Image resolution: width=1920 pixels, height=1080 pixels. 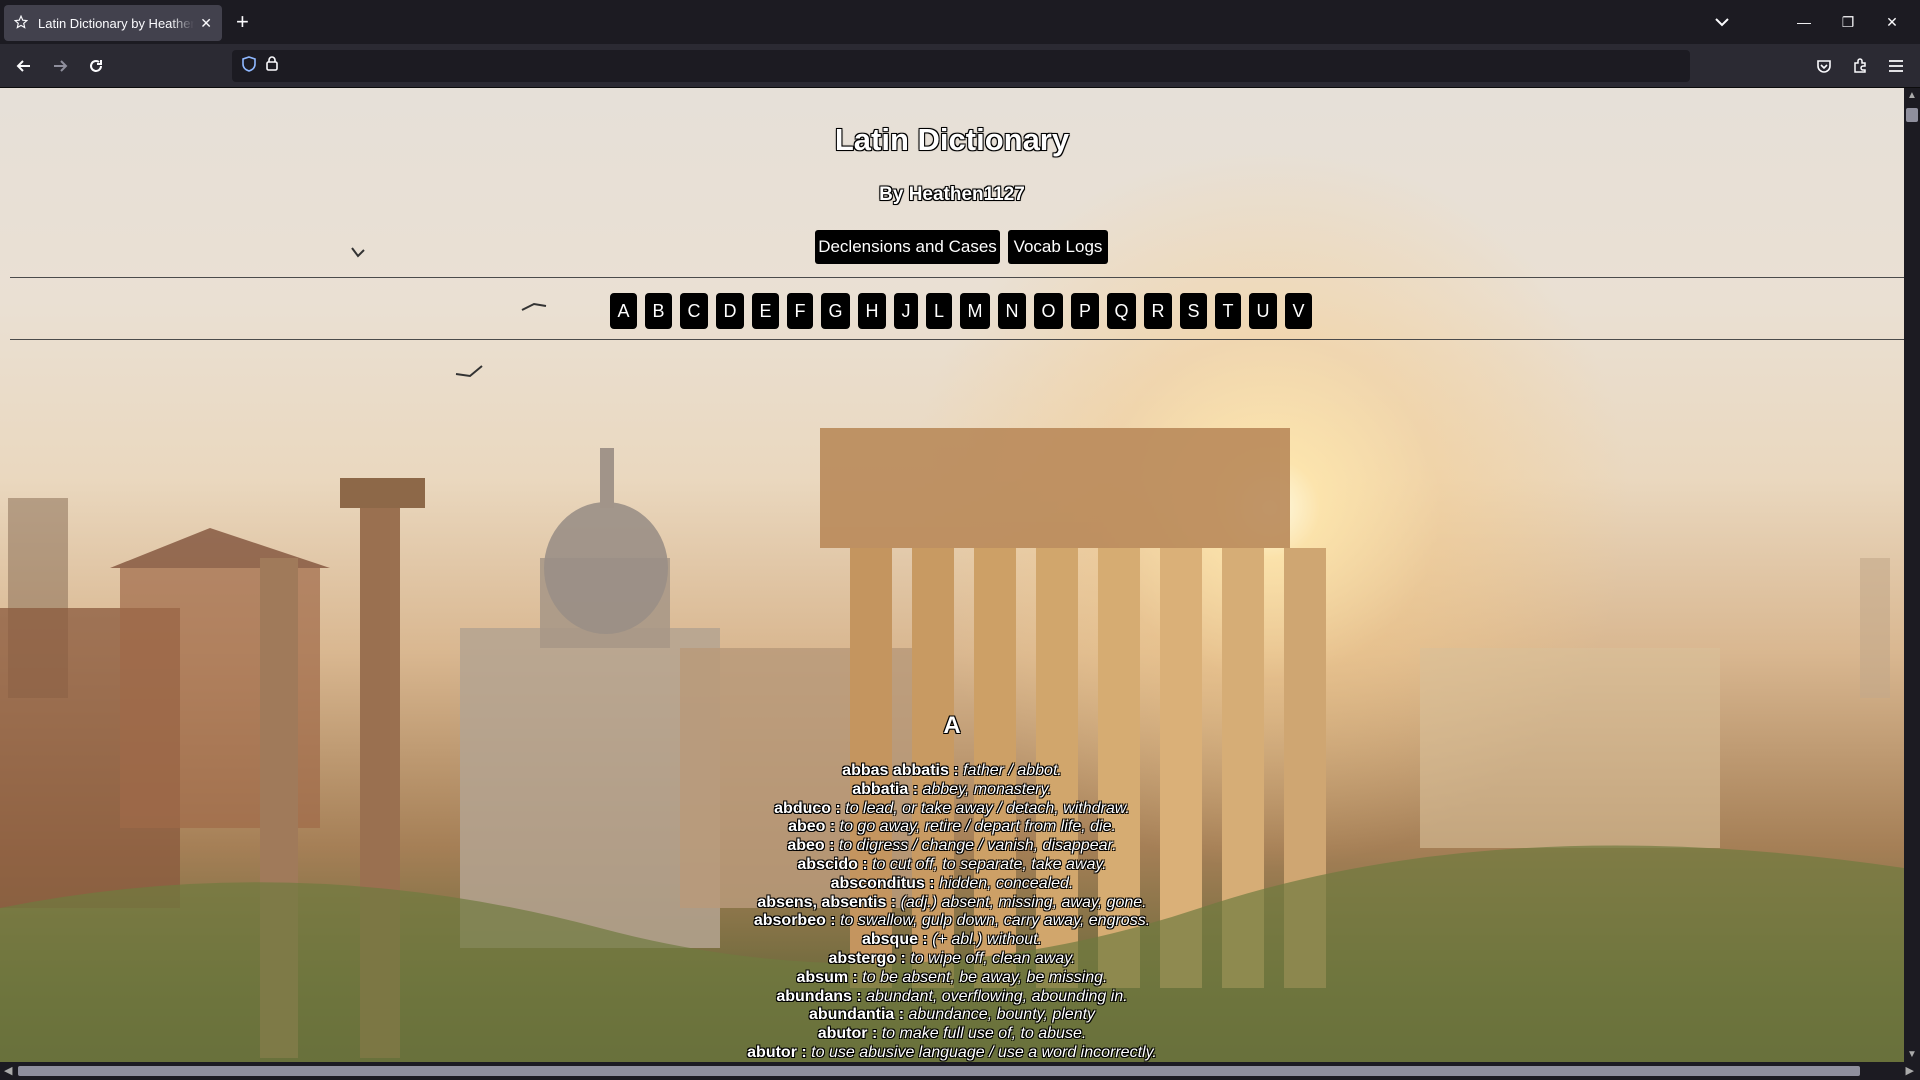 I want to click on letter-button-m: M, so click(x=975, y=311).